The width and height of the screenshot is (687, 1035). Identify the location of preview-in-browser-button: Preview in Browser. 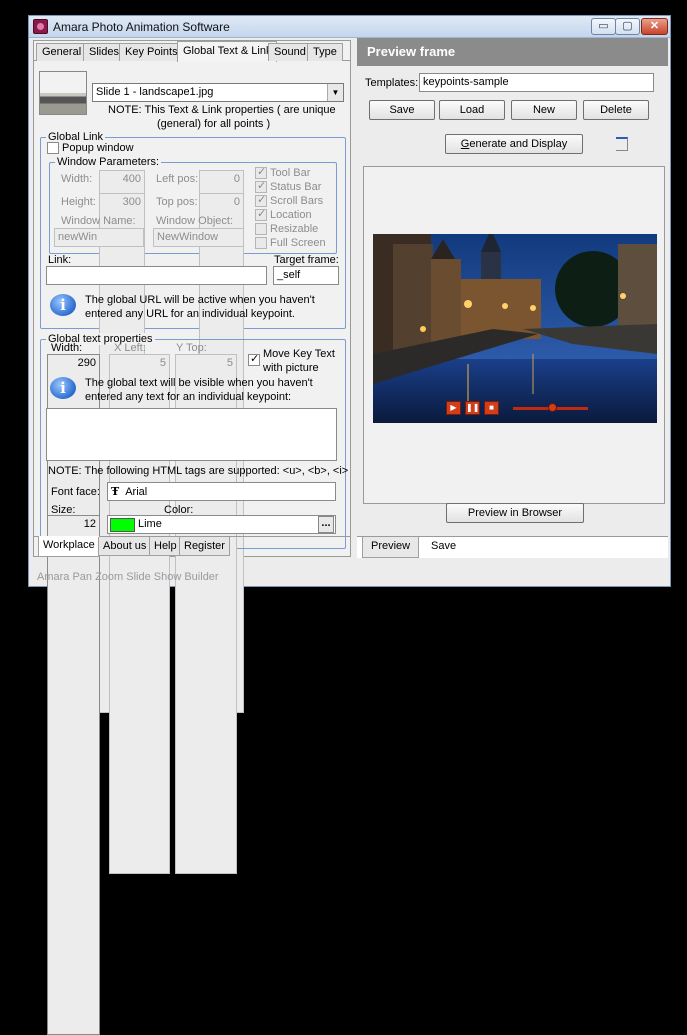
(515, 513).